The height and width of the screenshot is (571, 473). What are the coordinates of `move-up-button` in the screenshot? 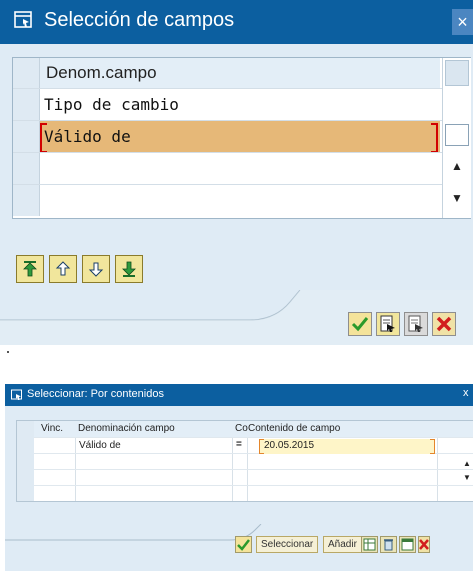 It's located at (63, 269).